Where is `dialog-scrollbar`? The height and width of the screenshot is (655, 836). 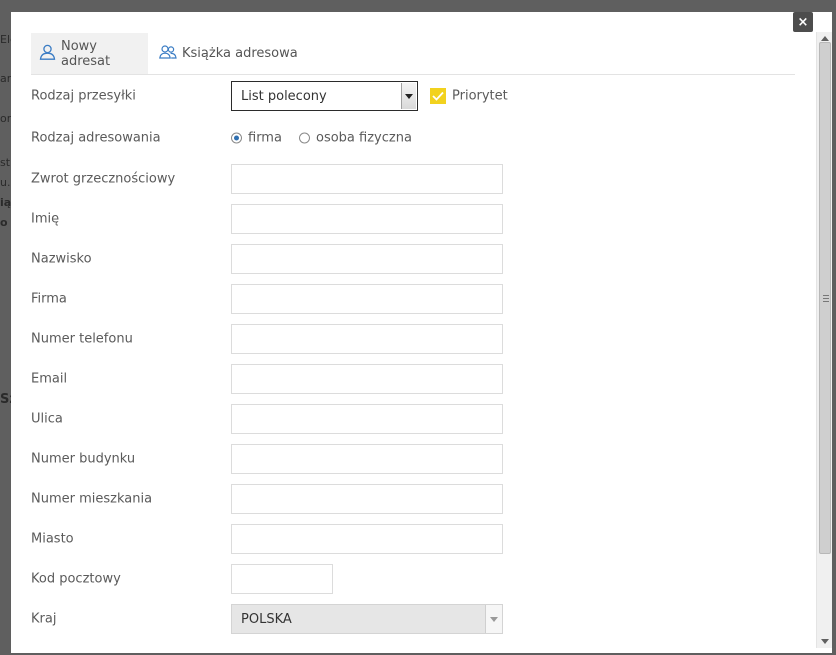 dialog-scrollbar is located at coordinates (824, 340).